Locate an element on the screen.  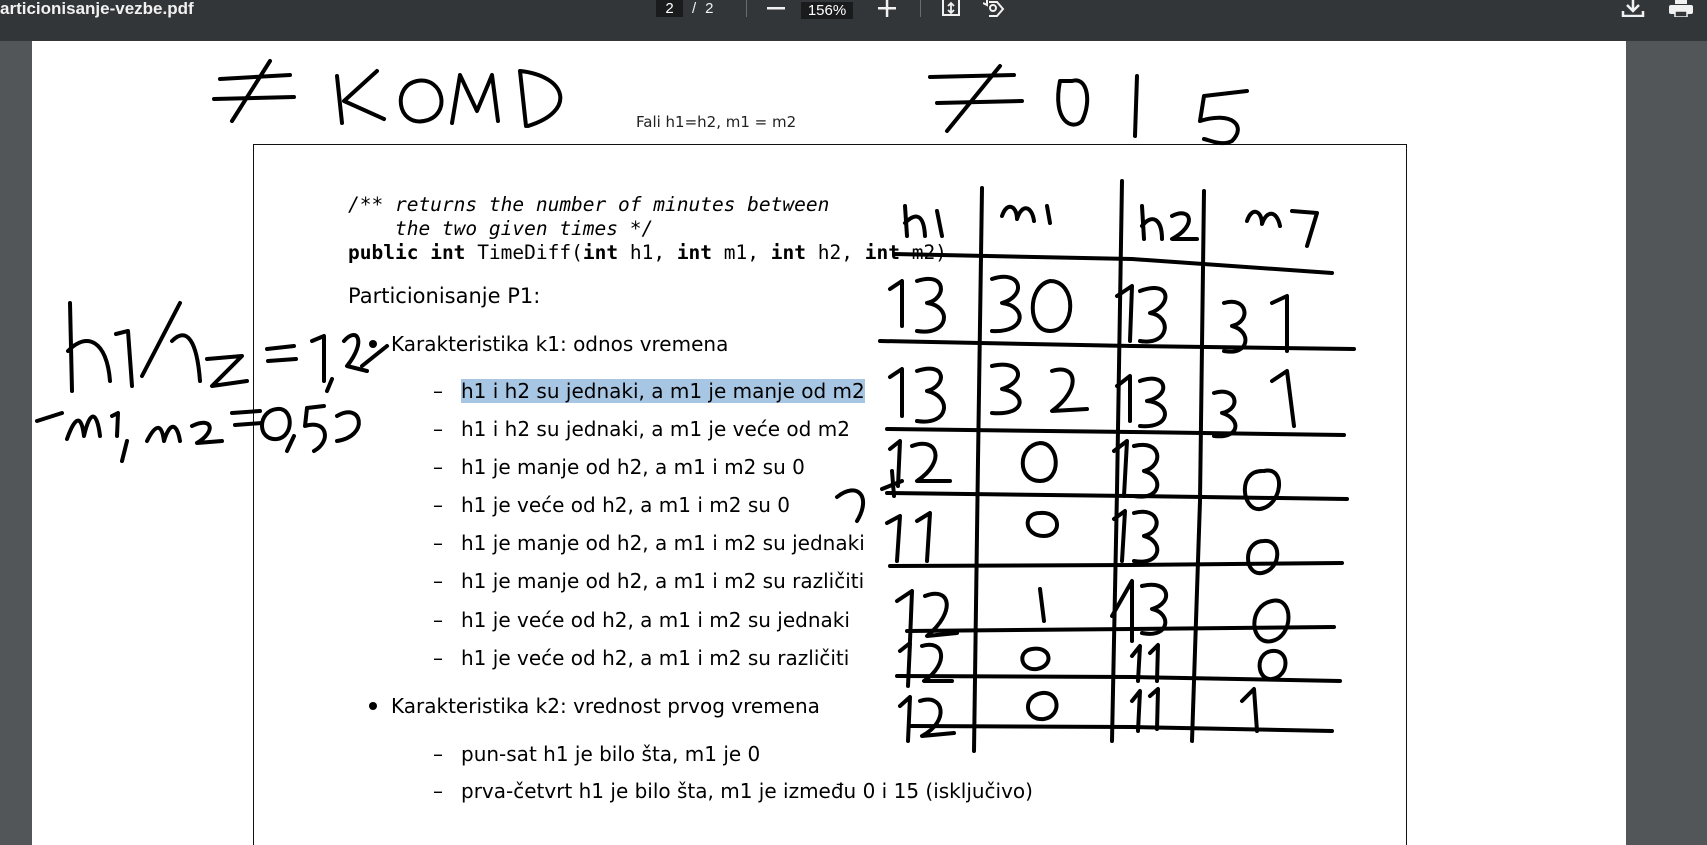
code-param: m2) is located at coordinates (929, 252).